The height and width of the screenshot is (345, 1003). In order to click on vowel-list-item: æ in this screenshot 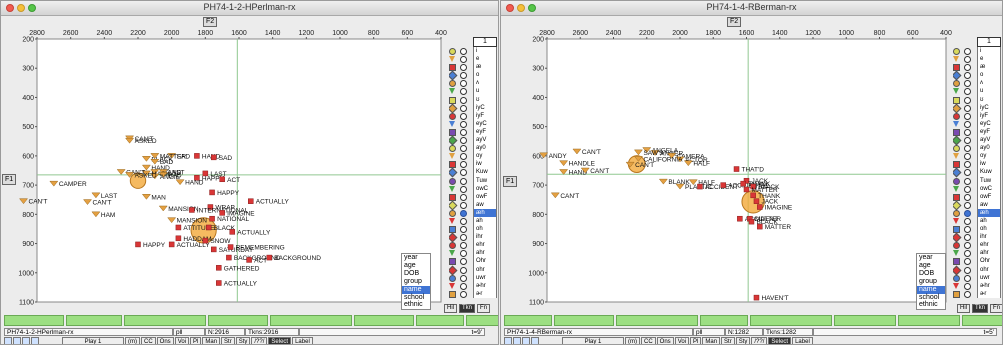, I will do `click(473, 67)`.